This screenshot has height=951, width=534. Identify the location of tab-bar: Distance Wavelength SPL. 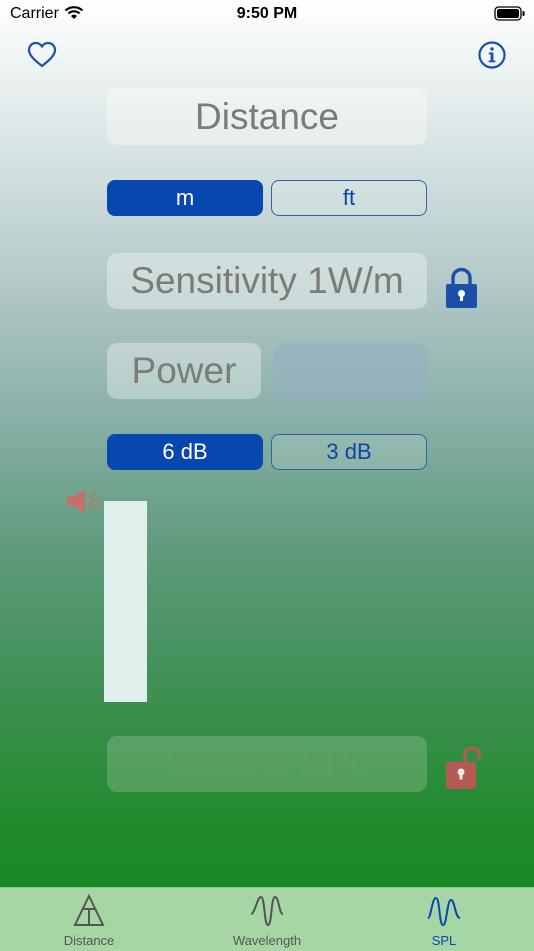
(267, 919).